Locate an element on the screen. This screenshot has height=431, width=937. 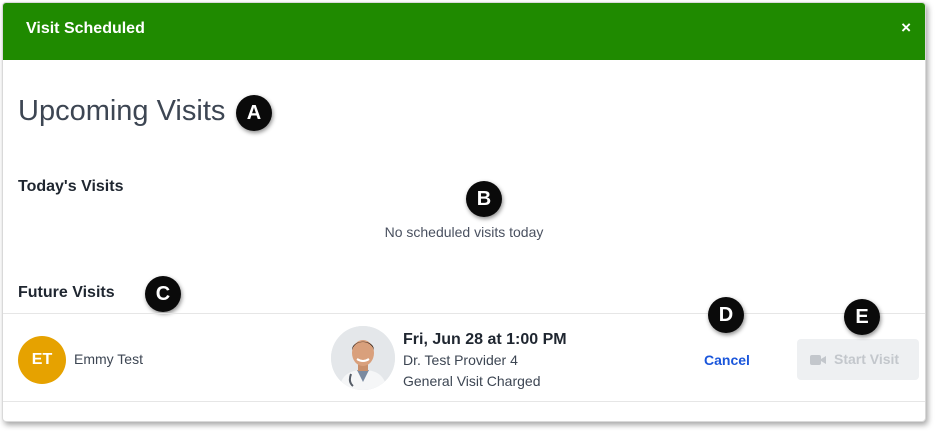
provider-photo is located at coordinates (363, 358).